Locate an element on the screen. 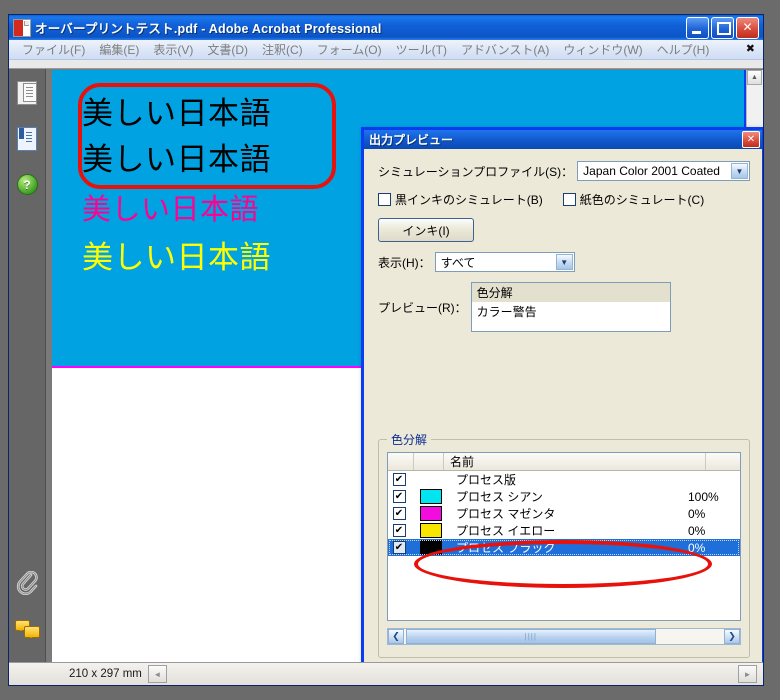 This screenshot has width=780, height=700. help-icon: ? is located at coordinates (27, 184).